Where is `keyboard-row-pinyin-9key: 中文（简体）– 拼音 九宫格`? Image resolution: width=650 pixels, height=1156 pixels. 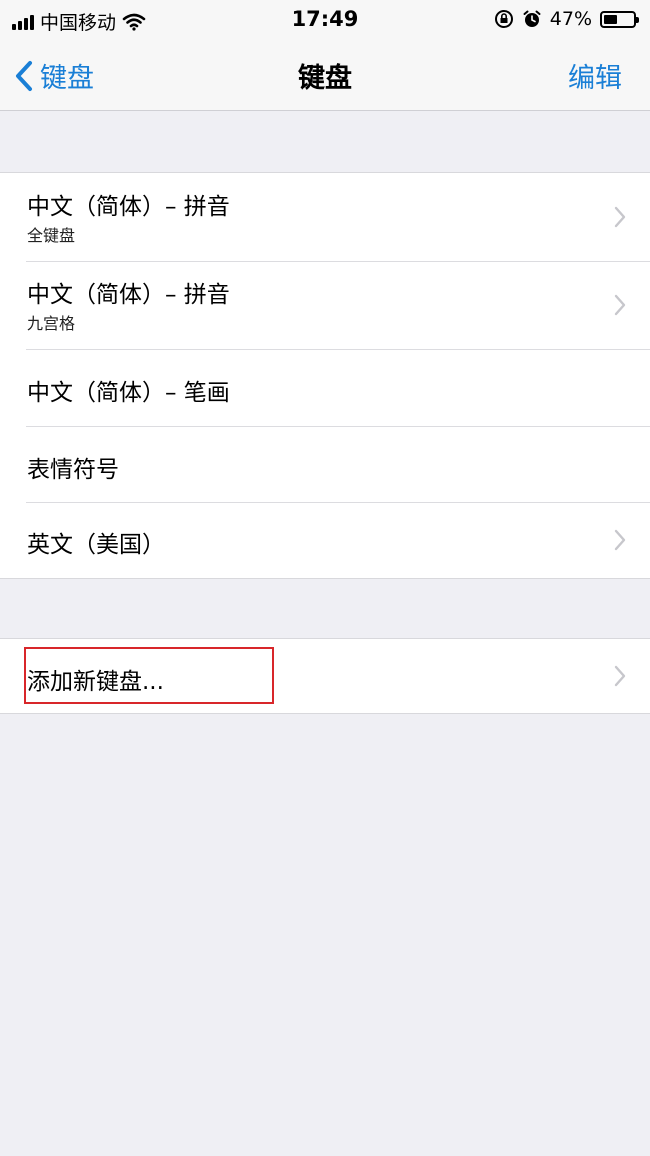
keyboard-row-pinyin-9key: 中文（简体）– 拼音 九宫格 is located at coordinates (325, 305).